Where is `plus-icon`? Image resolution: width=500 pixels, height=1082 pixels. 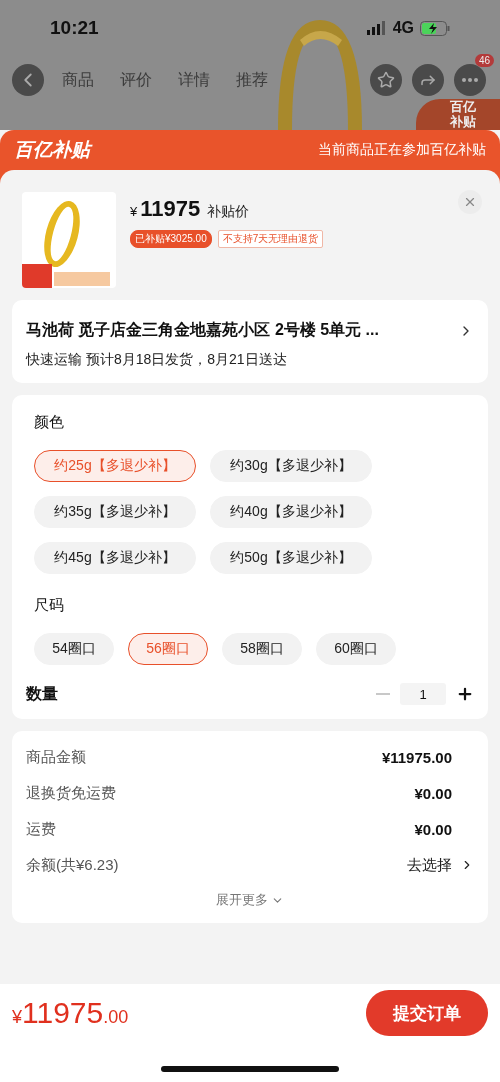 plus-icon is located at coordinates (465, 694).